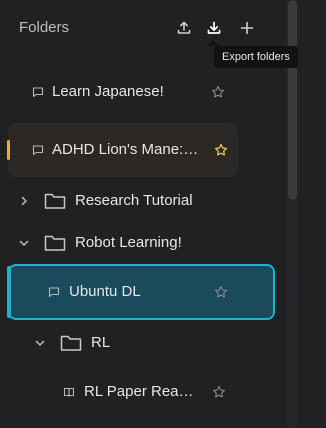 The image size is (326, 428). What do you see at coordinates (126, 149) in the screenshot?
I see `chat-item-label: ADHD Lion's Mane: Mood Benefits` at bounding box center [126, 149].